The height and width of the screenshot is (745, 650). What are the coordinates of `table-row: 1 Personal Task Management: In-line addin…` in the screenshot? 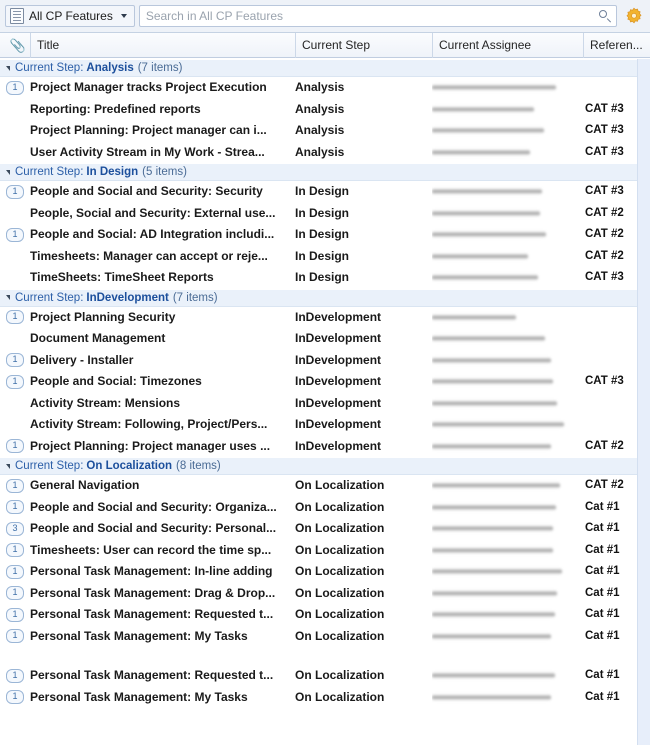 It's located at (325, 572).